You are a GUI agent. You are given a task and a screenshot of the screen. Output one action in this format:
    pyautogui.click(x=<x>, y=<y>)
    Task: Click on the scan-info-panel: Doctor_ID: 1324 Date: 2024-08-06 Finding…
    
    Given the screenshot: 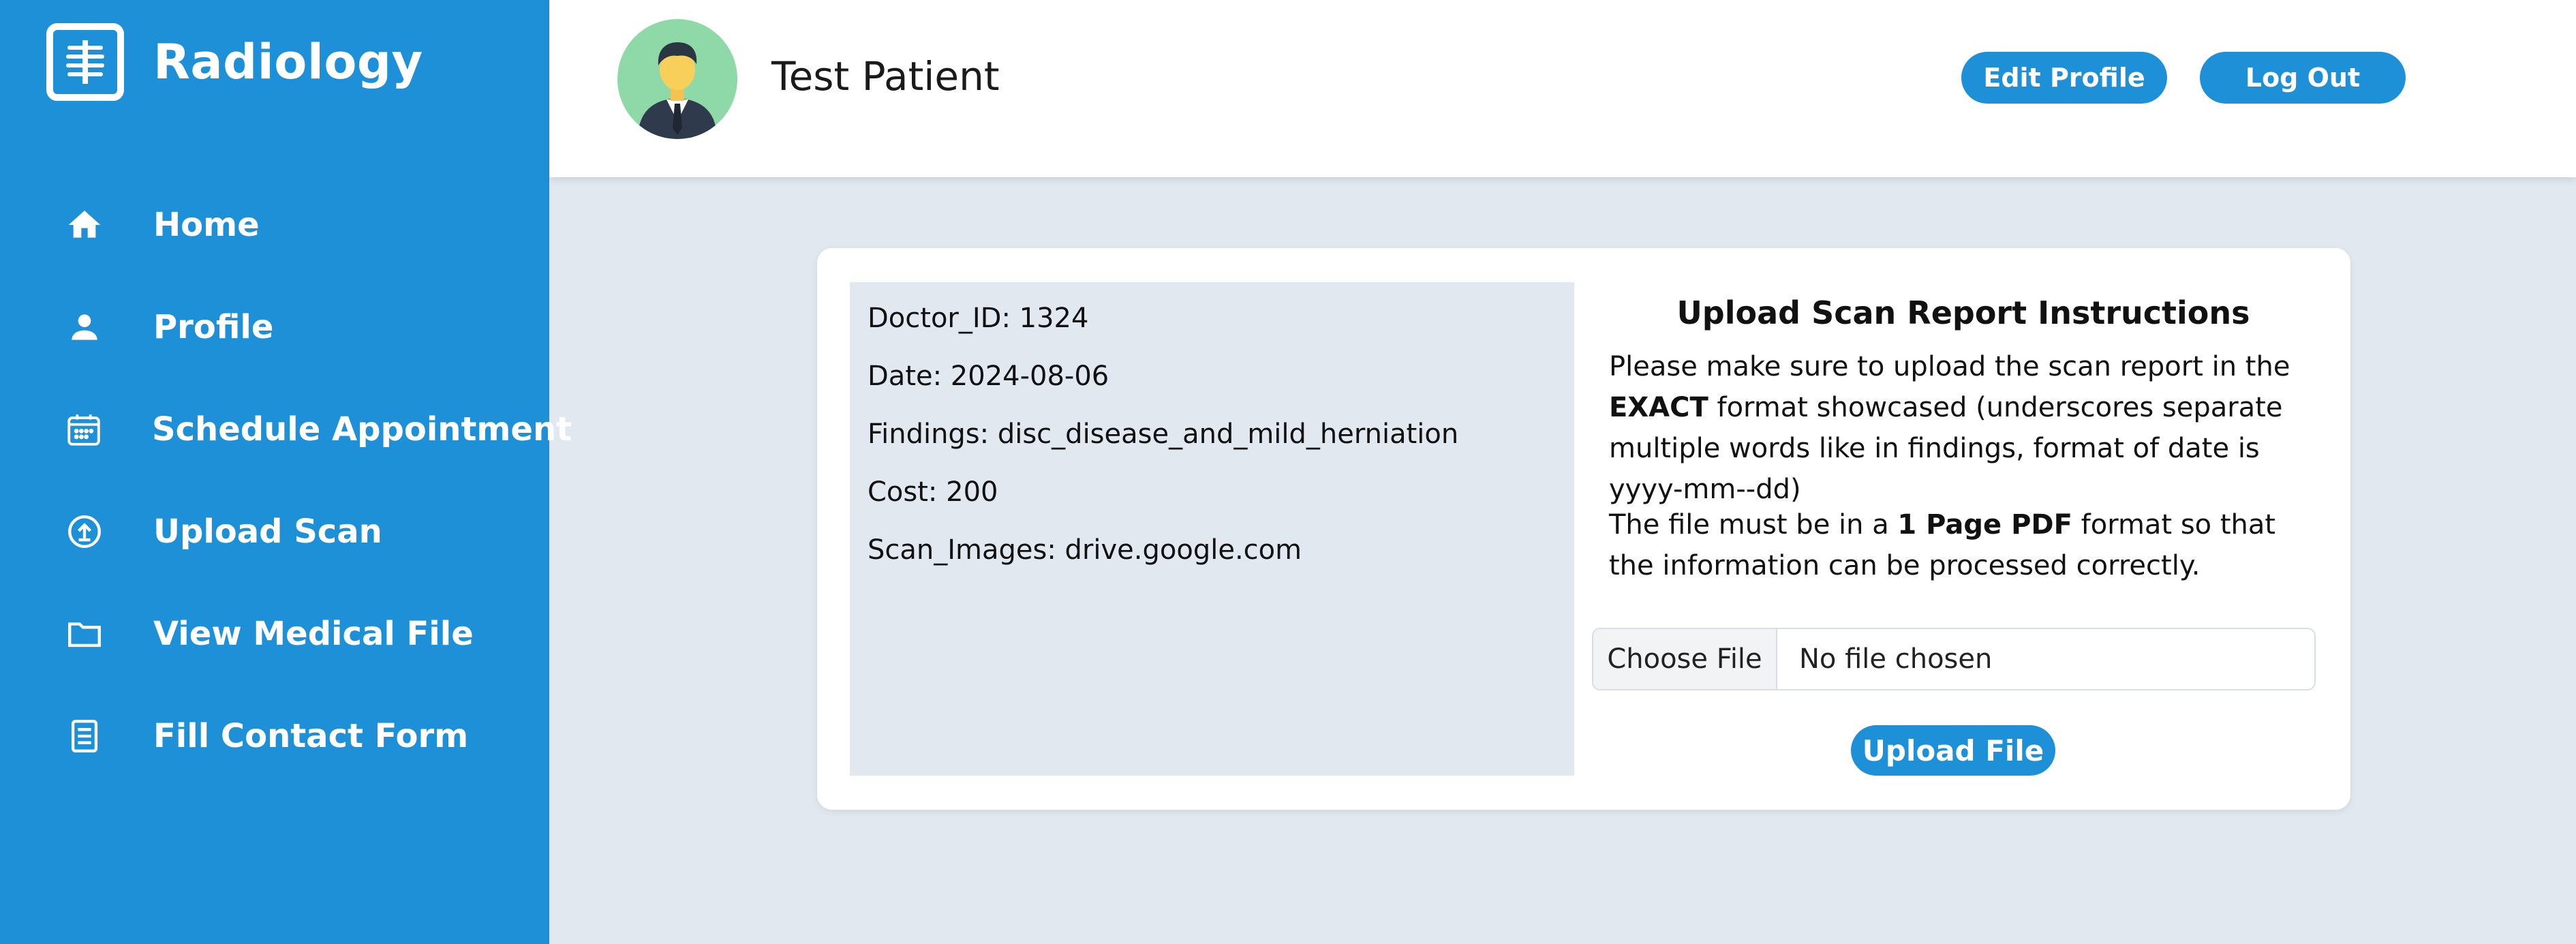 What is the action you would take?
    pyautogui.click(x=1212, y=529)
    